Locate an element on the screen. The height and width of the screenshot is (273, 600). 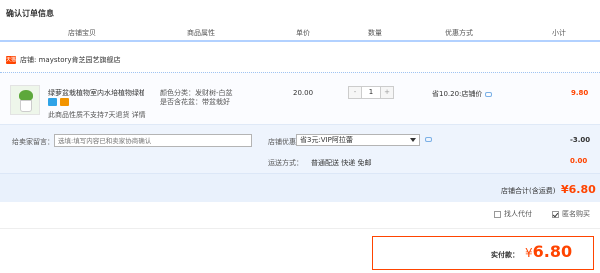
col-product: 店铺宝贝 is located at coordinates (82, 33).